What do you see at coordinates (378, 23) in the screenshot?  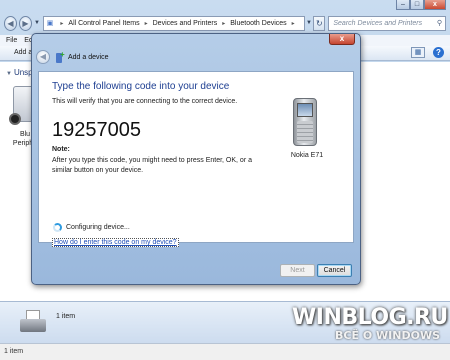 I see `search-placeholder: Search Devices and Printers` at bounding box center [378, 23].